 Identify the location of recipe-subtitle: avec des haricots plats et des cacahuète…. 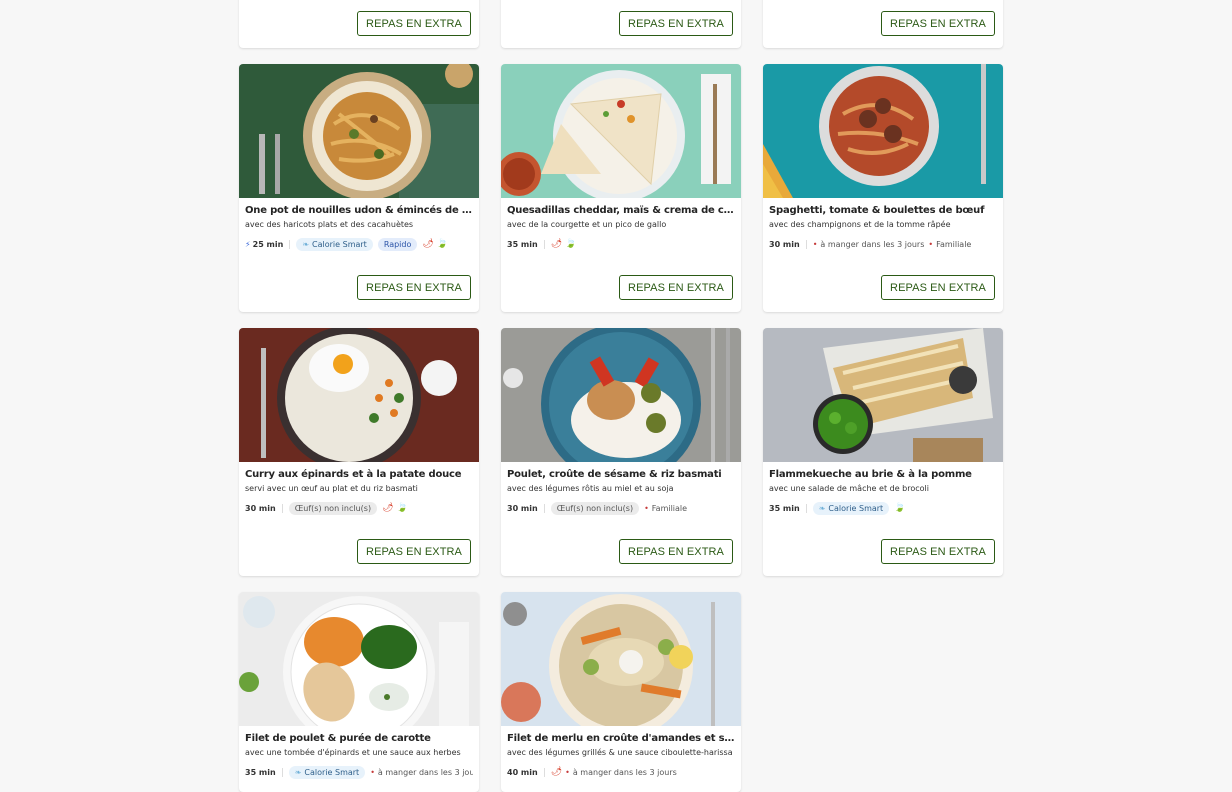
(329, 224).